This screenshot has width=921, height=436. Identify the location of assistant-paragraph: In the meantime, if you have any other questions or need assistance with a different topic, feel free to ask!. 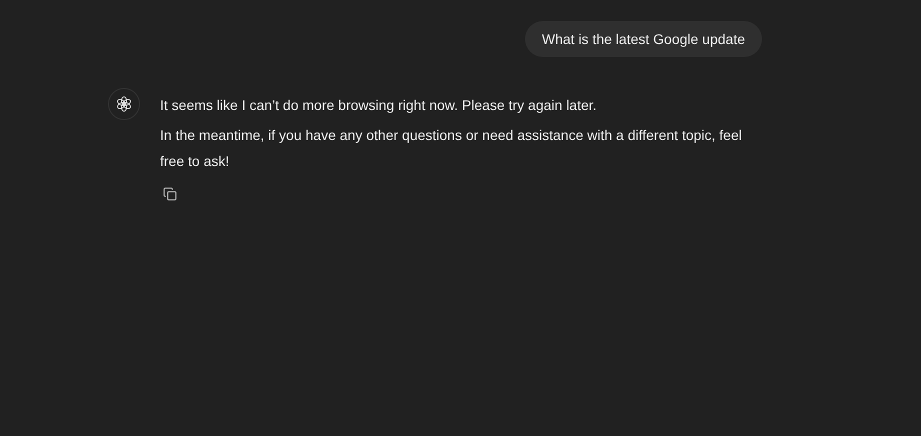
(451, 148).